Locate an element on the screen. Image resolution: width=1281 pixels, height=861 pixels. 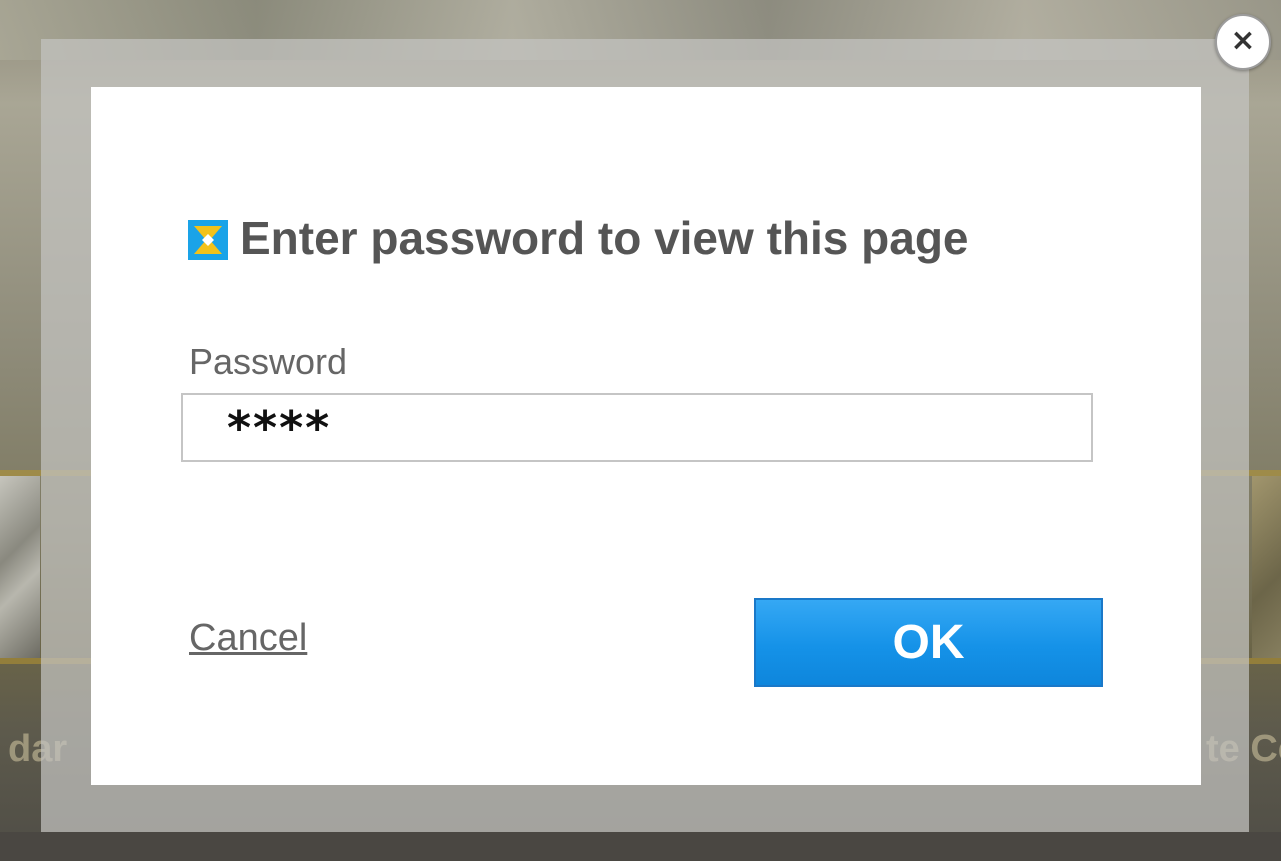
backdrop-thumbnail-left is located at coordinates (20, 567).